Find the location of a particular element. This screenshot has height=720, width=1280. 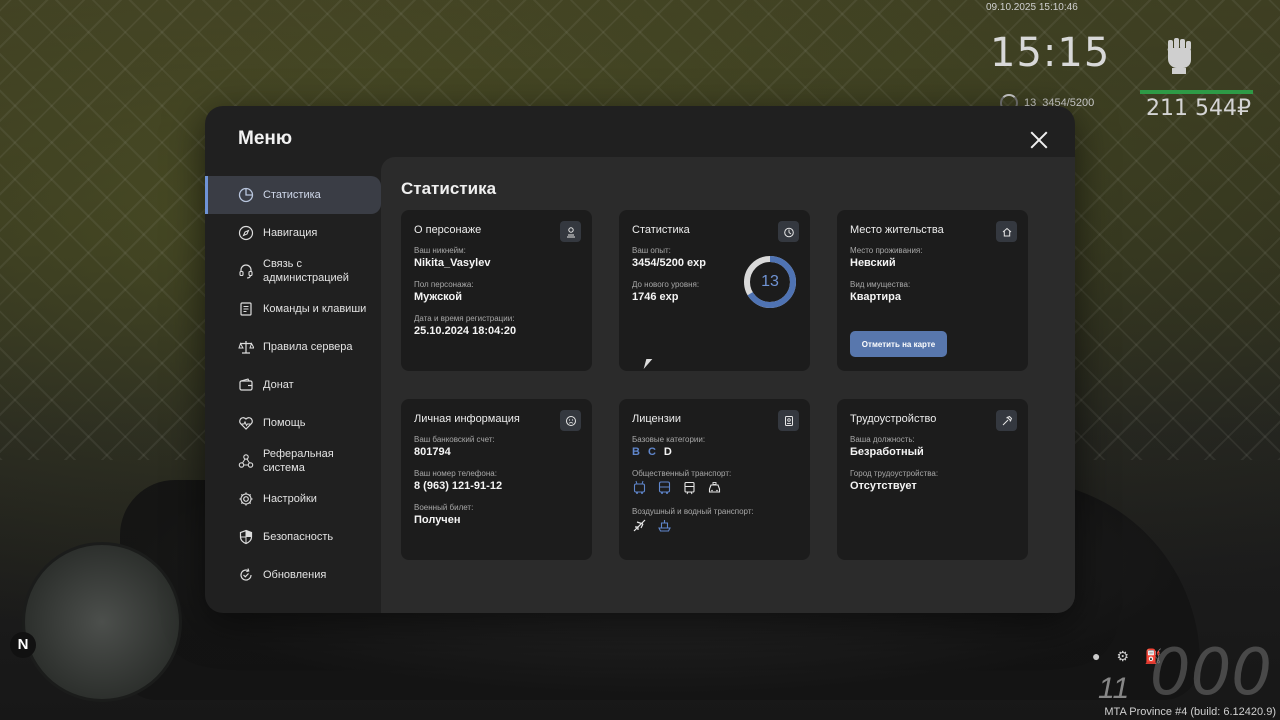

nickname-value: Nikita_Vasylev is located at coordinates (452, 263).